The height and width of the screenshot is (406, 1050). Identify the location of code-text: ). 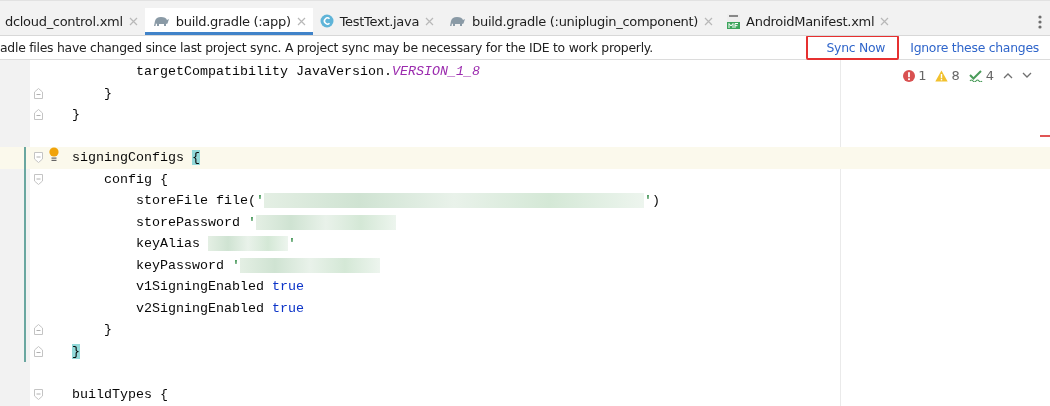
(655, 201).